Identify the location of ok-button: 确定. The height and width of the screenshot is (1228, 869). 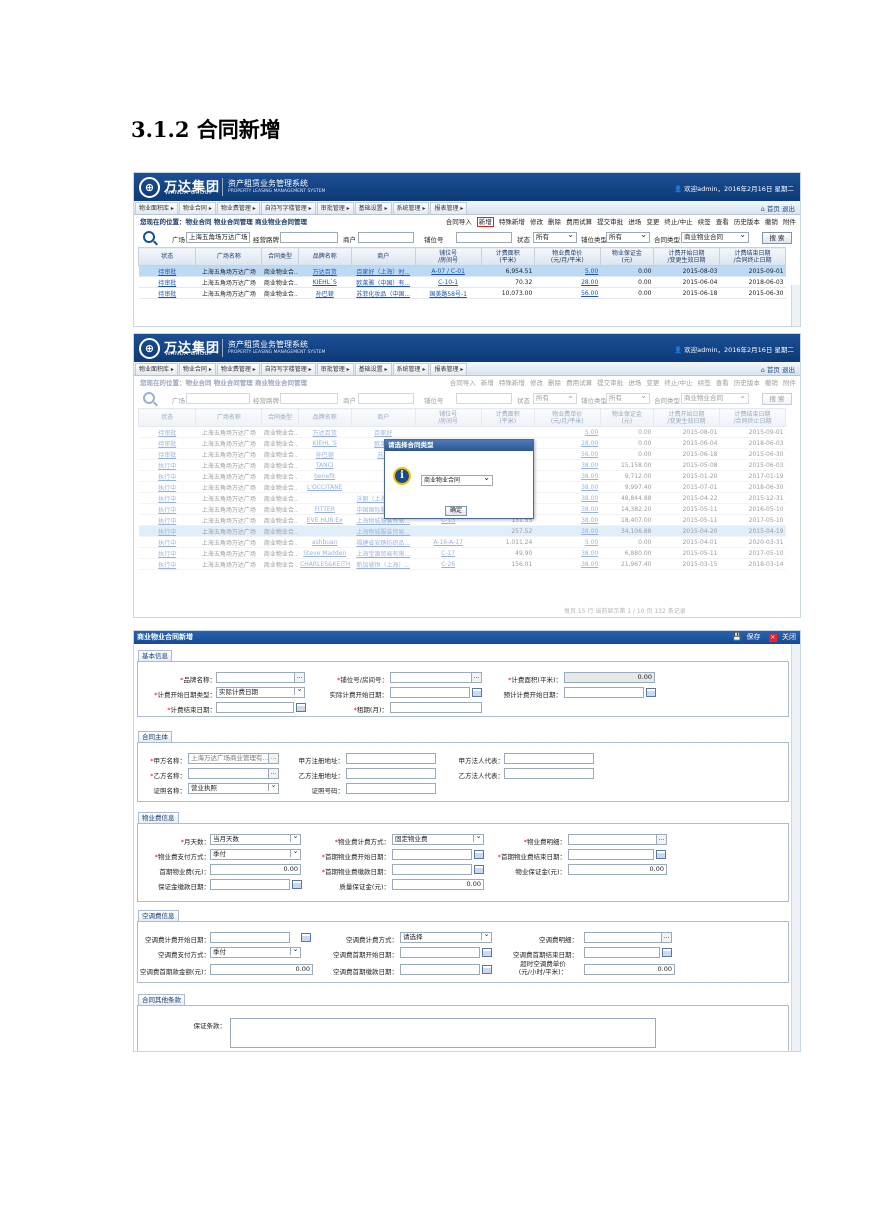
(456, 511).